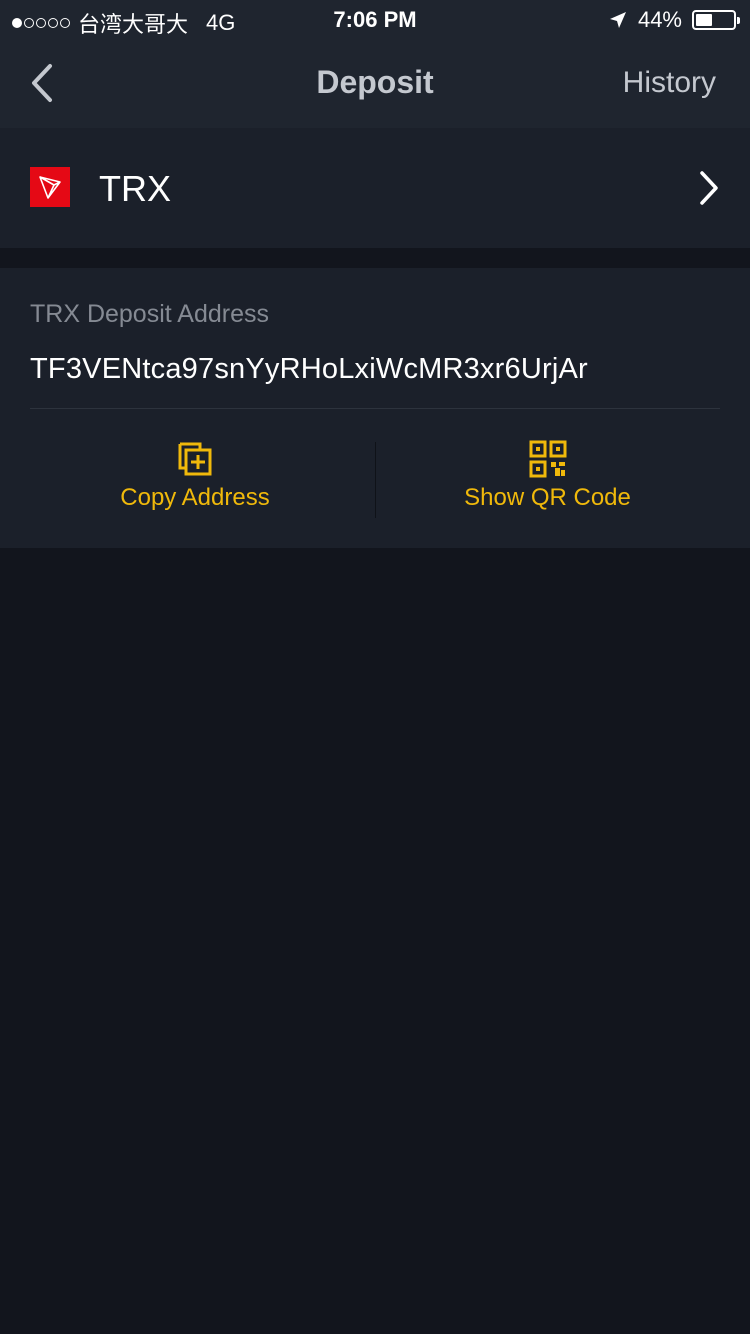  Describe the element at coordinates (375, 188) in the screenshot. I see `coin-selector: TRX` at that location.